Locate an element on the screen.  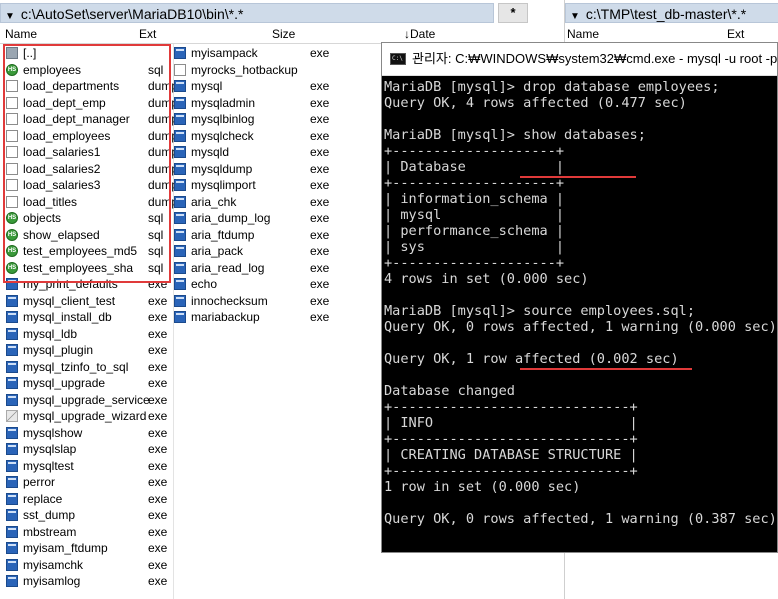
left-path-bar: ▼ c:\AutoSet\server\MariaDB10\bin\*.* is located at coordinates (247, 13).